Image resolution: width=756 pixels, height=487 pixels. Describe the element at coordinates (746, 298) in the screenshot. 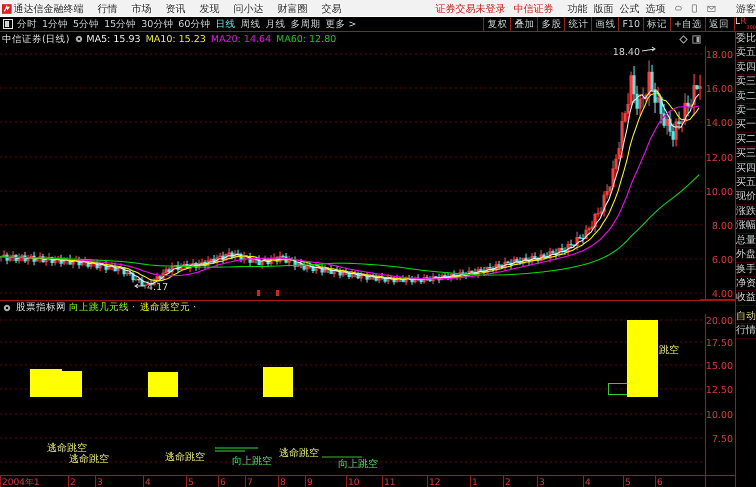

I see `quote-field-label: 收益` at that location.